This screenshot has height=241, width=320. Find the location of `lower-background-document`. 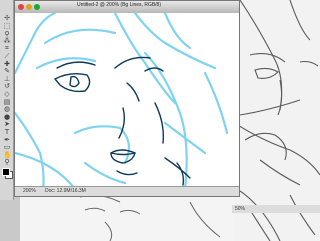

lower-background-document is located at coordinates (127, 216).